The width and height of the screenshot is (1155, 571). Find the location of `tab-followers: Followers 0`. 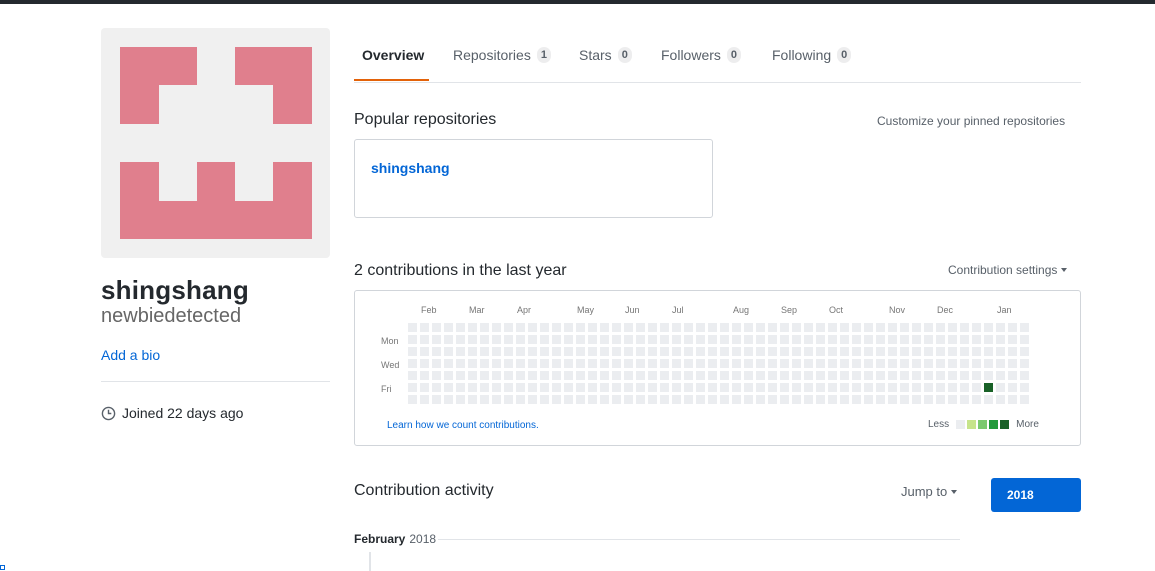

tab-followers: Followers 0 is located at coordinates (701, 55).